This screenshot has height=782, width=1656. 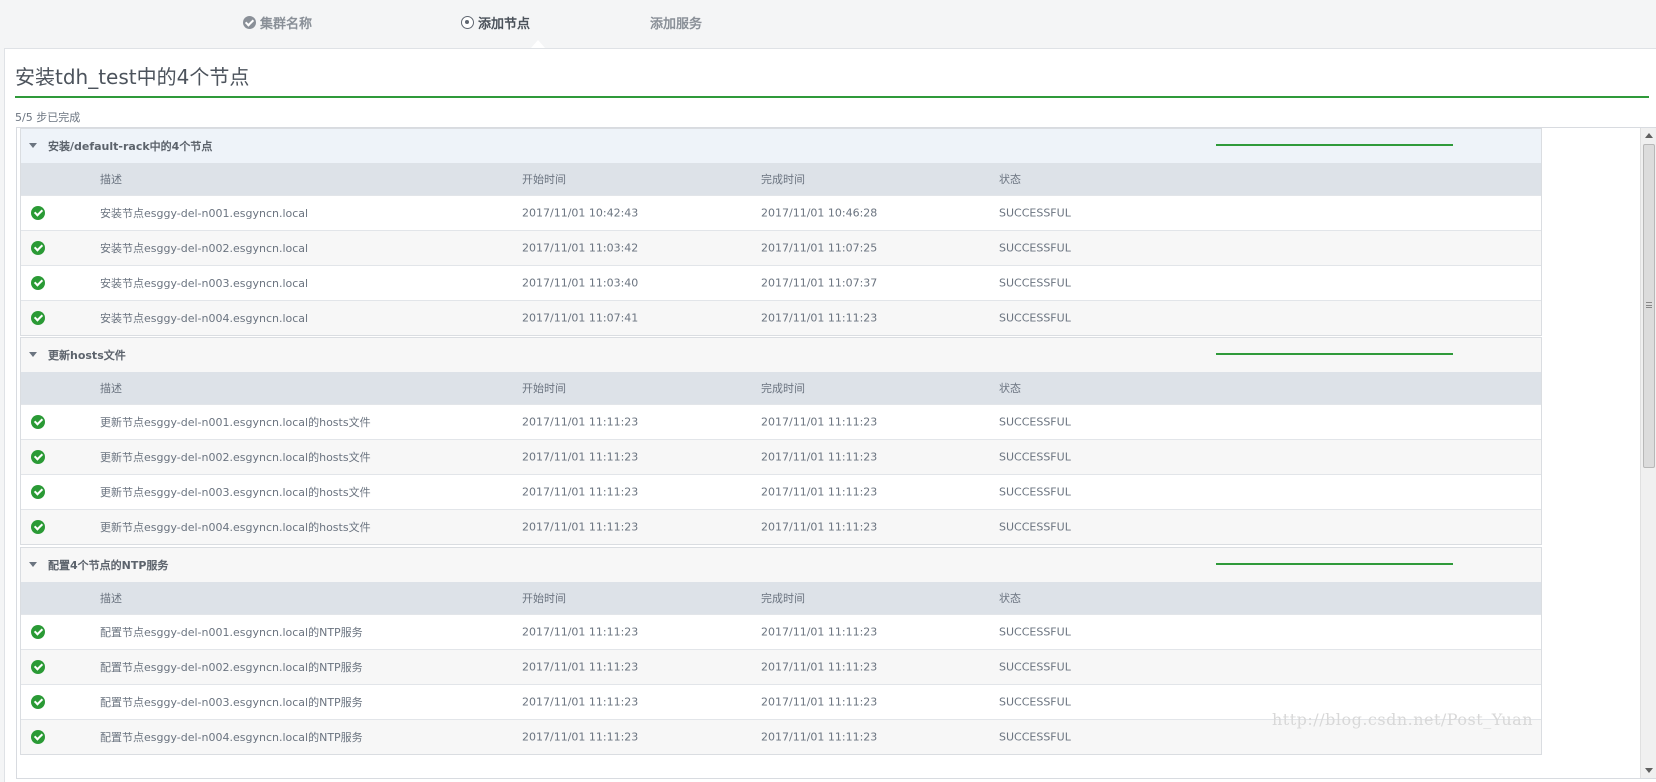 What do you see at coordinates (580, 318) in the screenshot?
I see `cell-start: 2017/11/01 11:07:41` at bounding box center [580, 318].